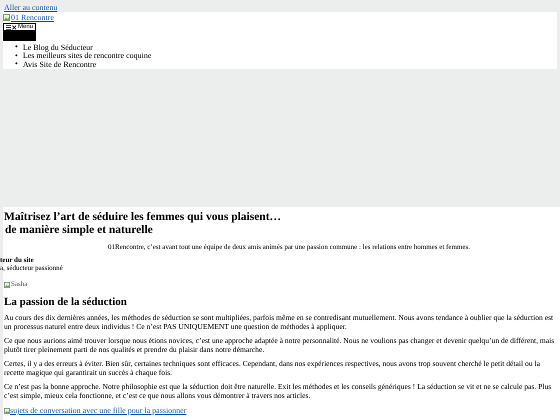 This screenshot has height=420, width=560. I want to click on nav-link: Les meilleurs sites de rencontre coquine, so click(87, 55).